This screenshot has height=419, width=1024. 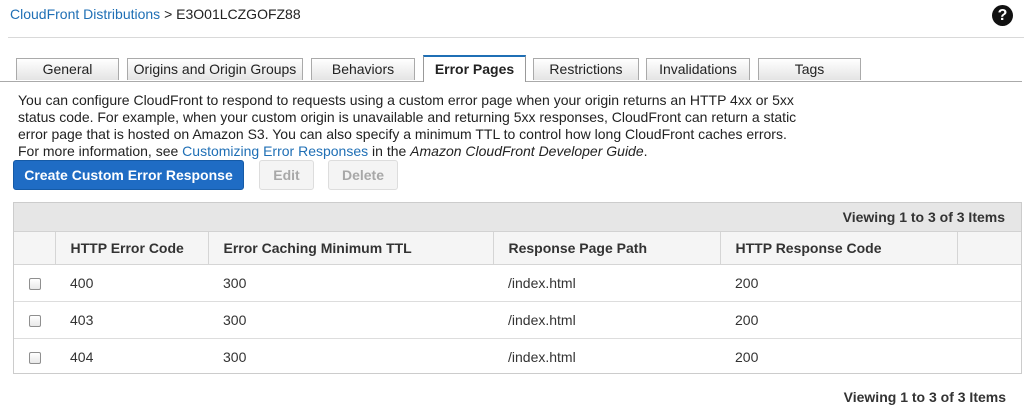 I want to click on tab-behaviors: Behaviors, so click(x=363, y=69).